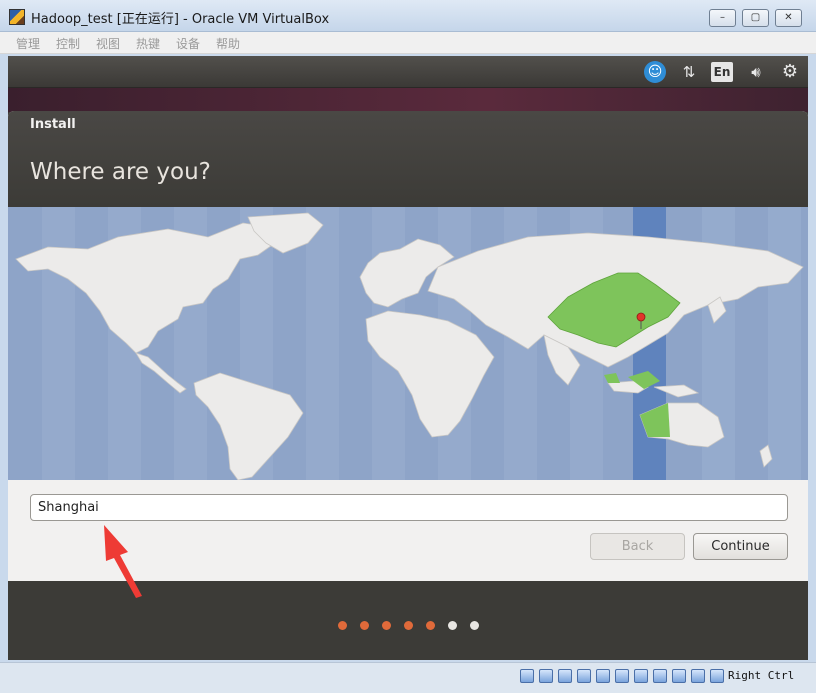  Describe the element at coordinates (622, 676) in the screenshot. I see `shared-folder-icon` at that location.